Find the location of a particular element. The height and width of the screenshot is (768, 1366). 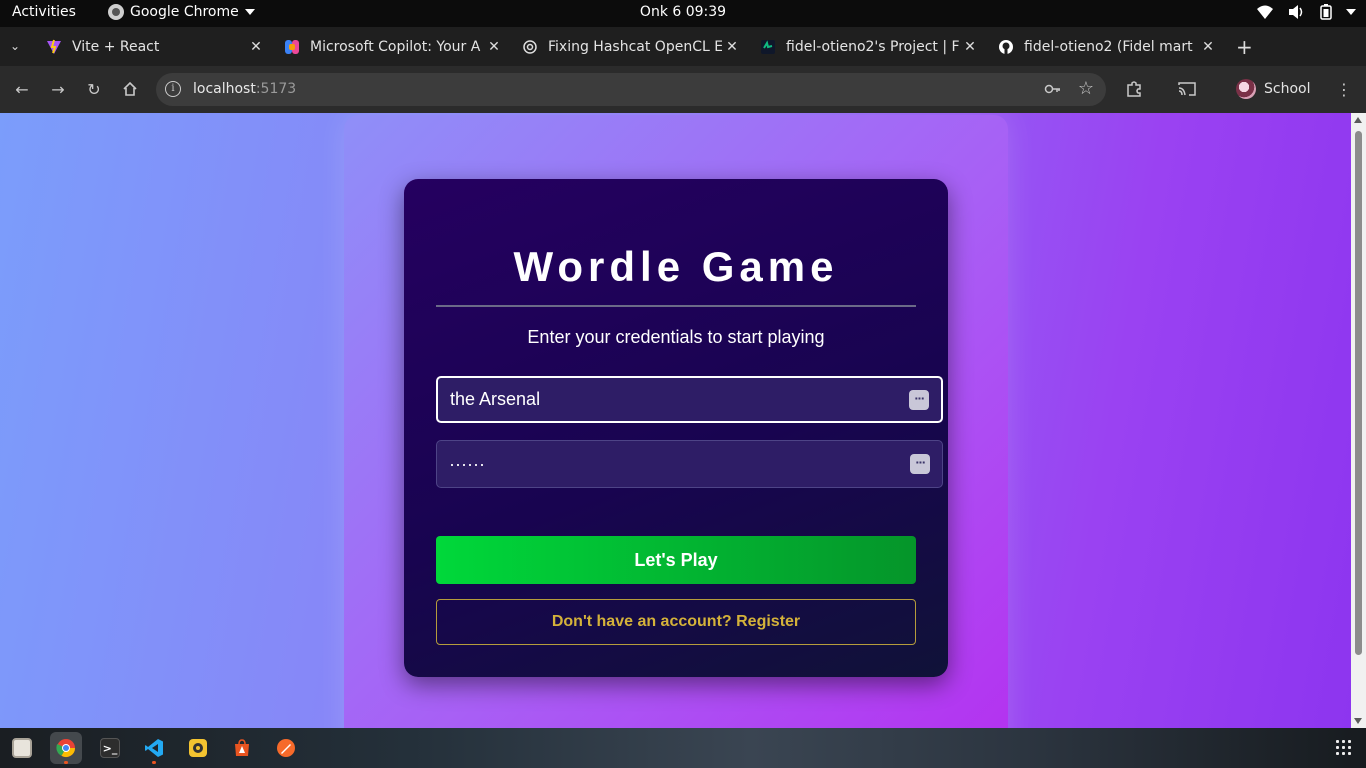

site-info-icon: i is located at coordinates (173, 89).